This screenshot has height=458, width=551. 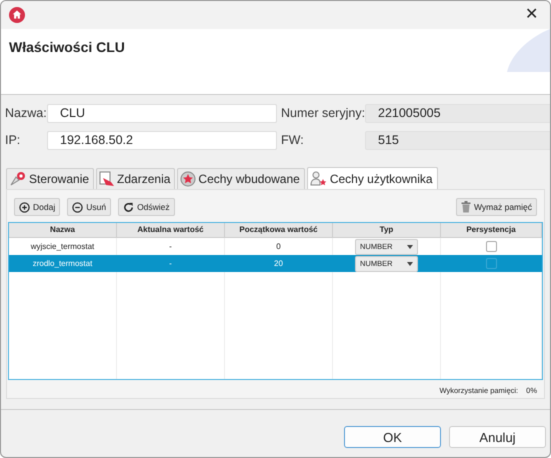 I want to click on refresh-icon, so click(x=128, y=207).